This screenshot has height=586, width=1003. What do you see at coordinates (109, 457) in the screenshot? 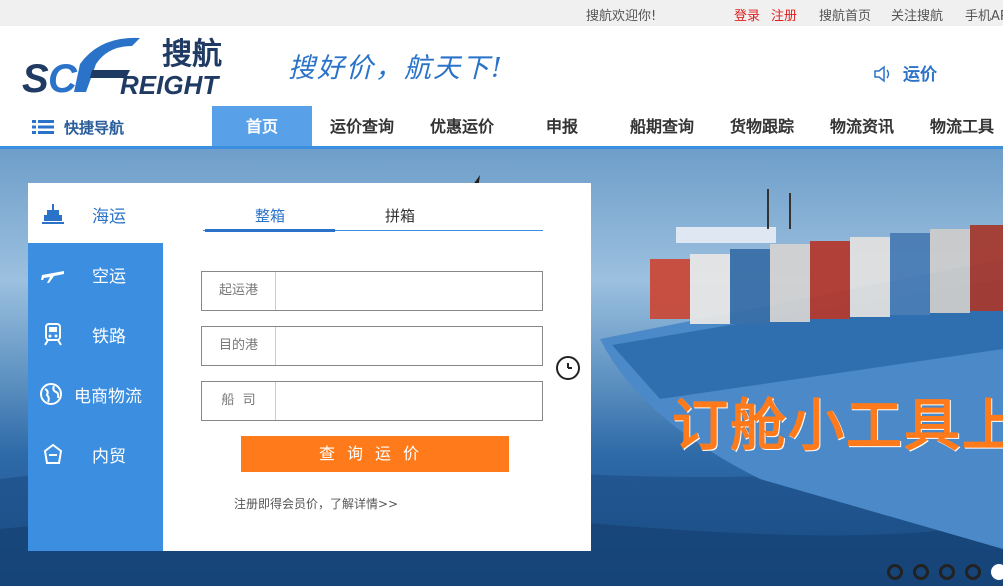
I see `sidebar-label-domestic: 内贸` at bounding box center [109, 457].